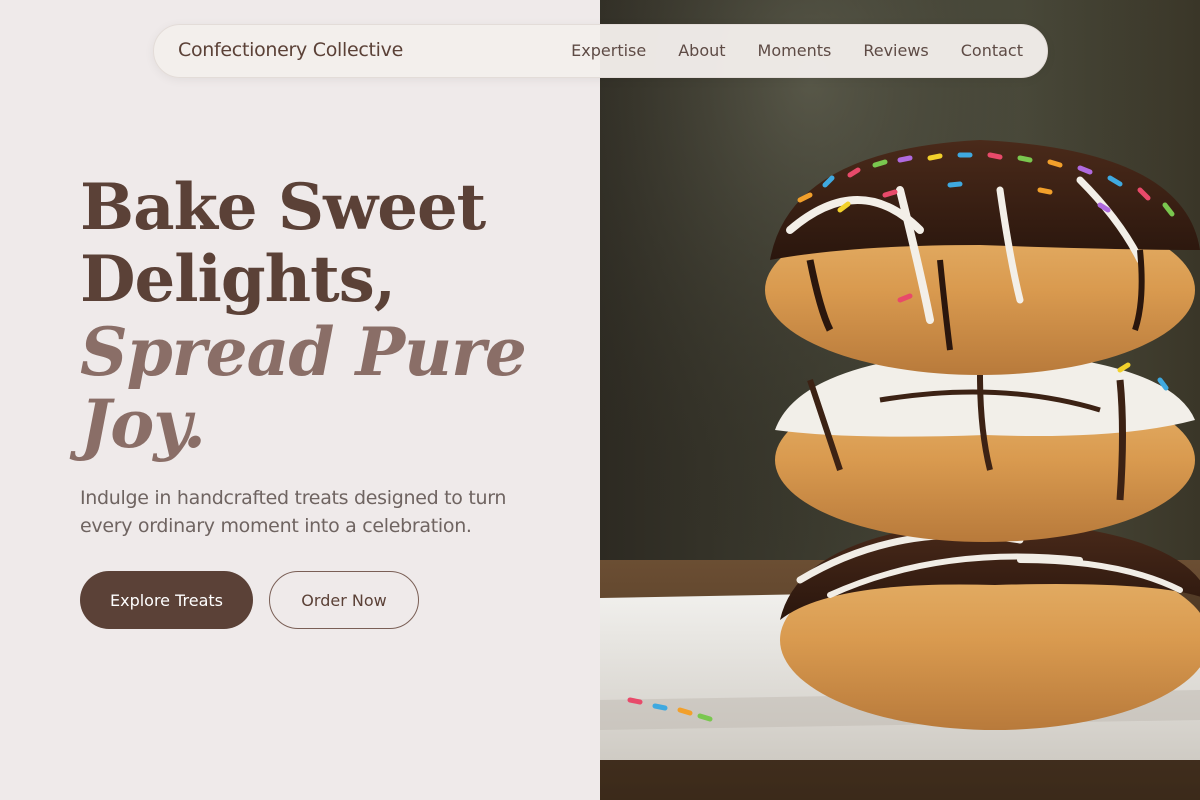 This screenshot has width=1200, height=800. I want to click on nav-link-contact: Contact, so click(992, 50).